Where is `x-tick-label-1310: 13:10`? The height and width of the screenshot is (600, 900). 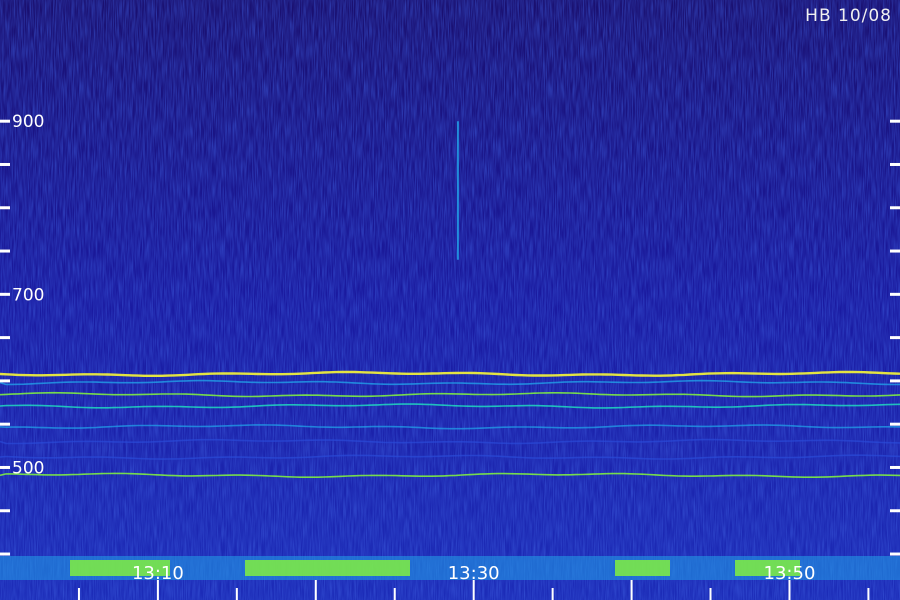 x-tick-label-1310: 13:10 is located at coordinates (158, 573).